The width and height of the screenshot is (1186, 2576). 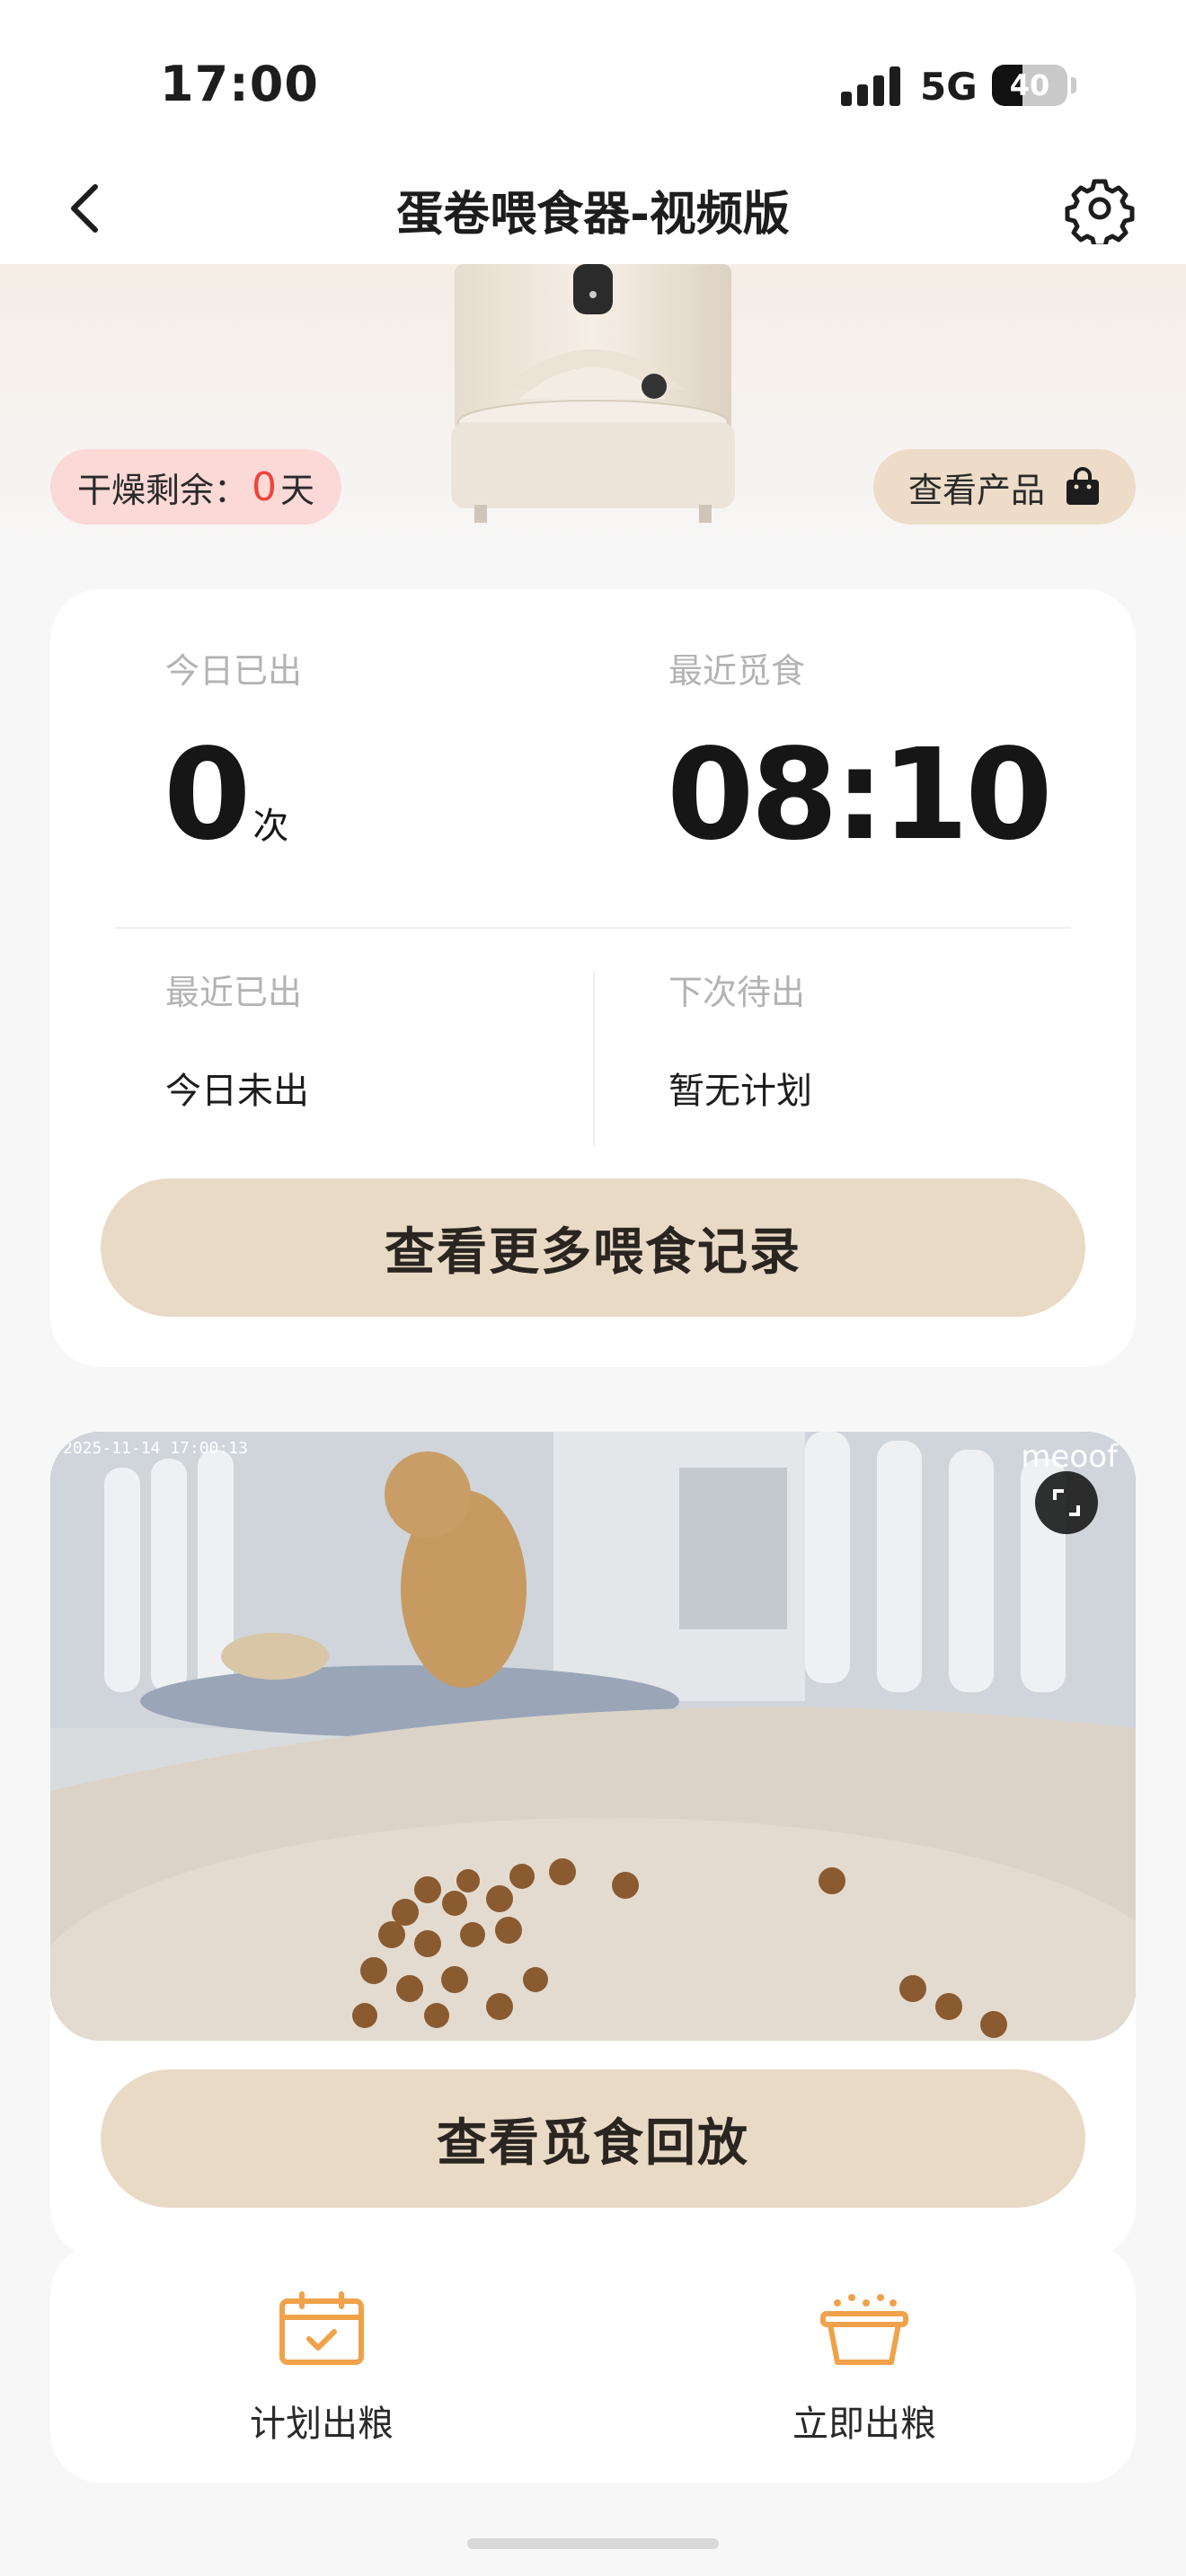 I want to click on shopping-bag-icon, so click(x=1083, y=486).